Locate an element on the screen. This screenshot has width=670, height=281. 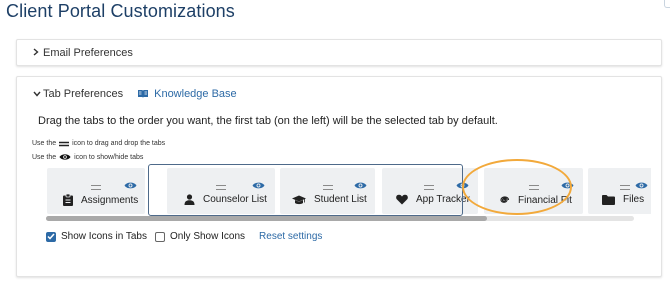
graduation-cap-icon is located at coordinates (299, 199).